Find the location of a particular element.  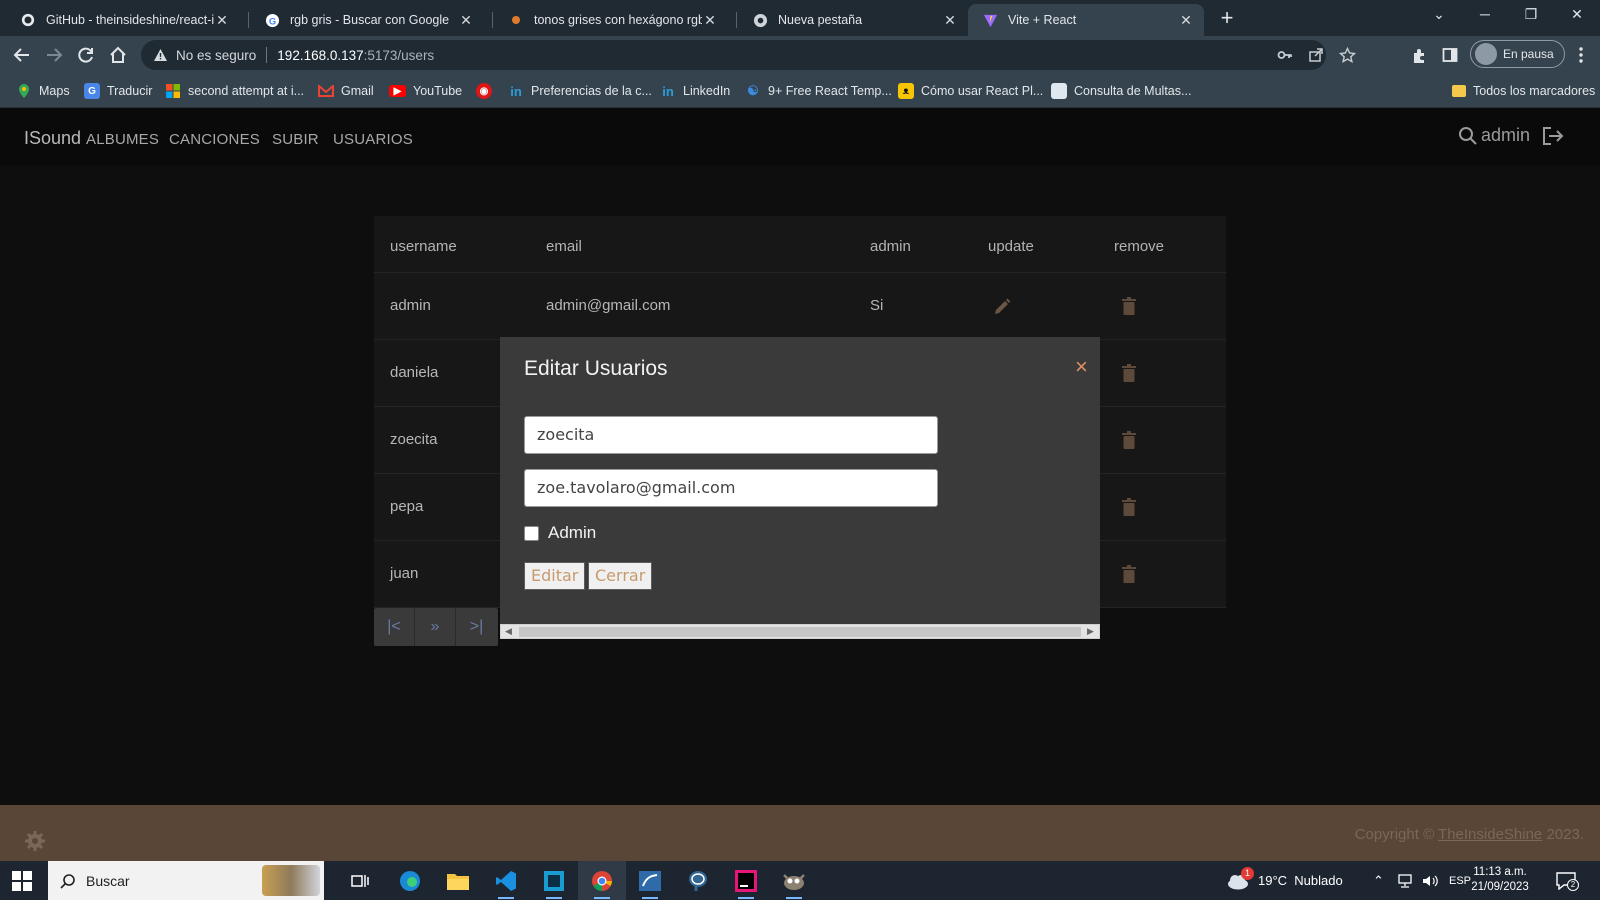

tab-google: G rgb gris - Buscar con Google ✕ is located at coordinates (367, 20).